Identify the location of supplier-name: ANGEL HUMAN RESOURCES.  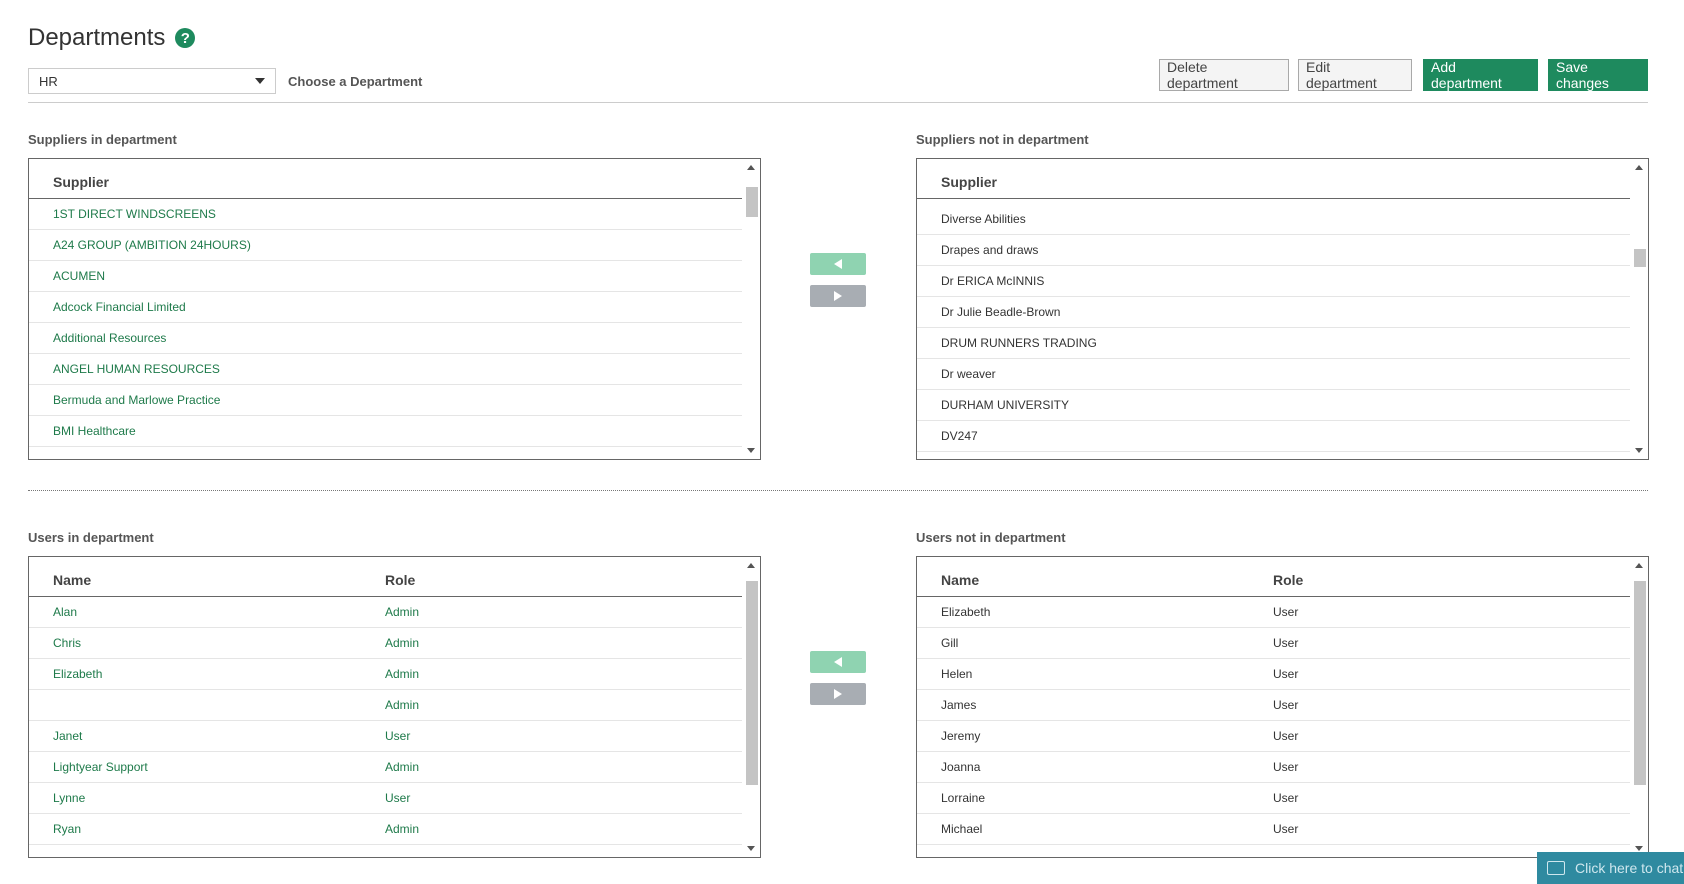
(136, 369).